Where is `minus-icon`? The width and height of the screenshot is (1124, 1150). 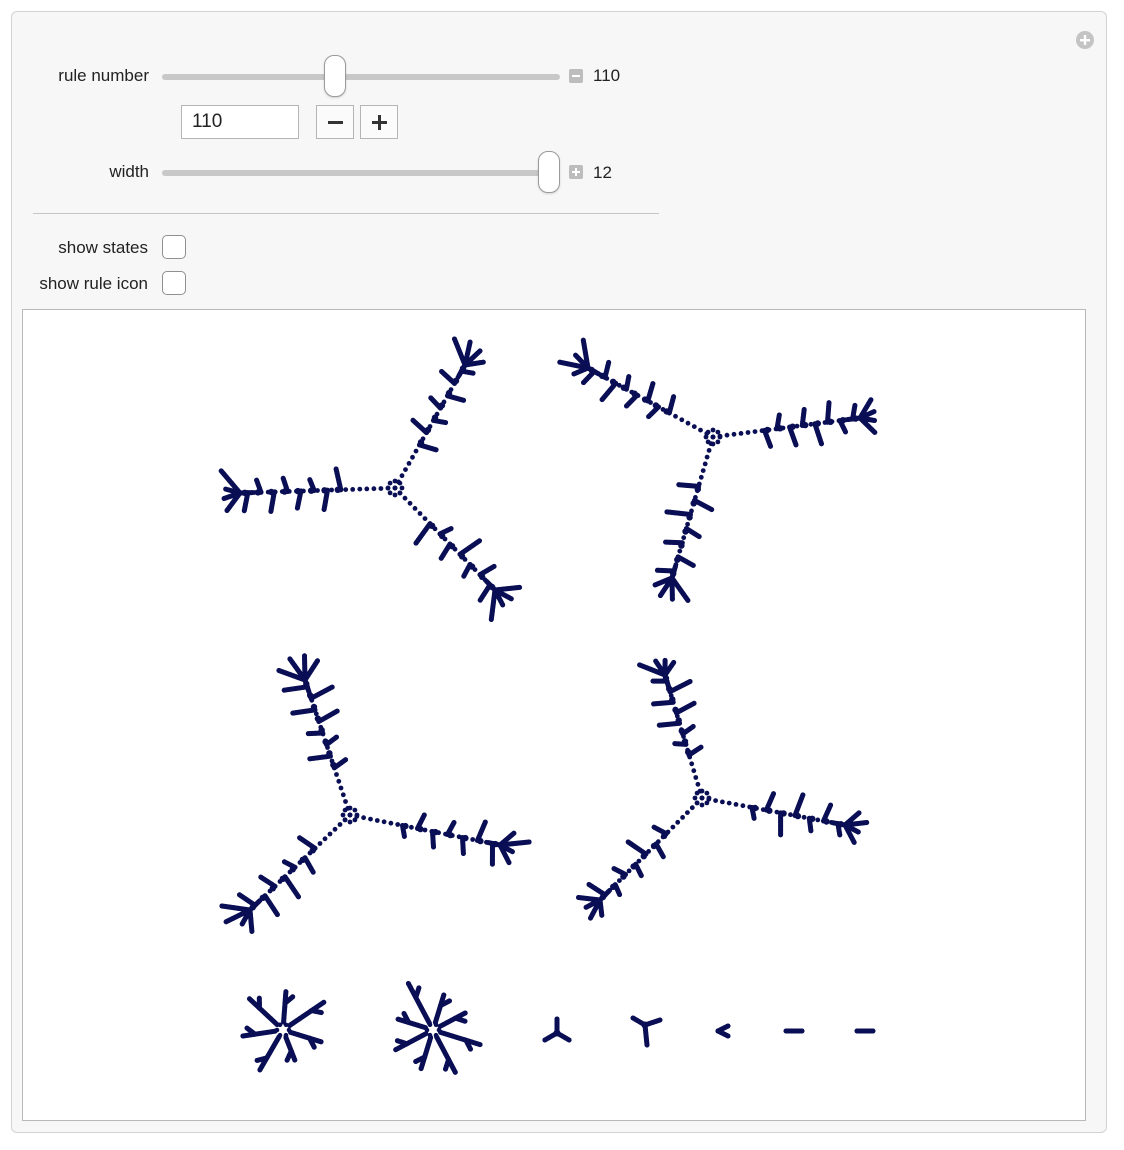
minus-icon is located at coordinates (335, 122).